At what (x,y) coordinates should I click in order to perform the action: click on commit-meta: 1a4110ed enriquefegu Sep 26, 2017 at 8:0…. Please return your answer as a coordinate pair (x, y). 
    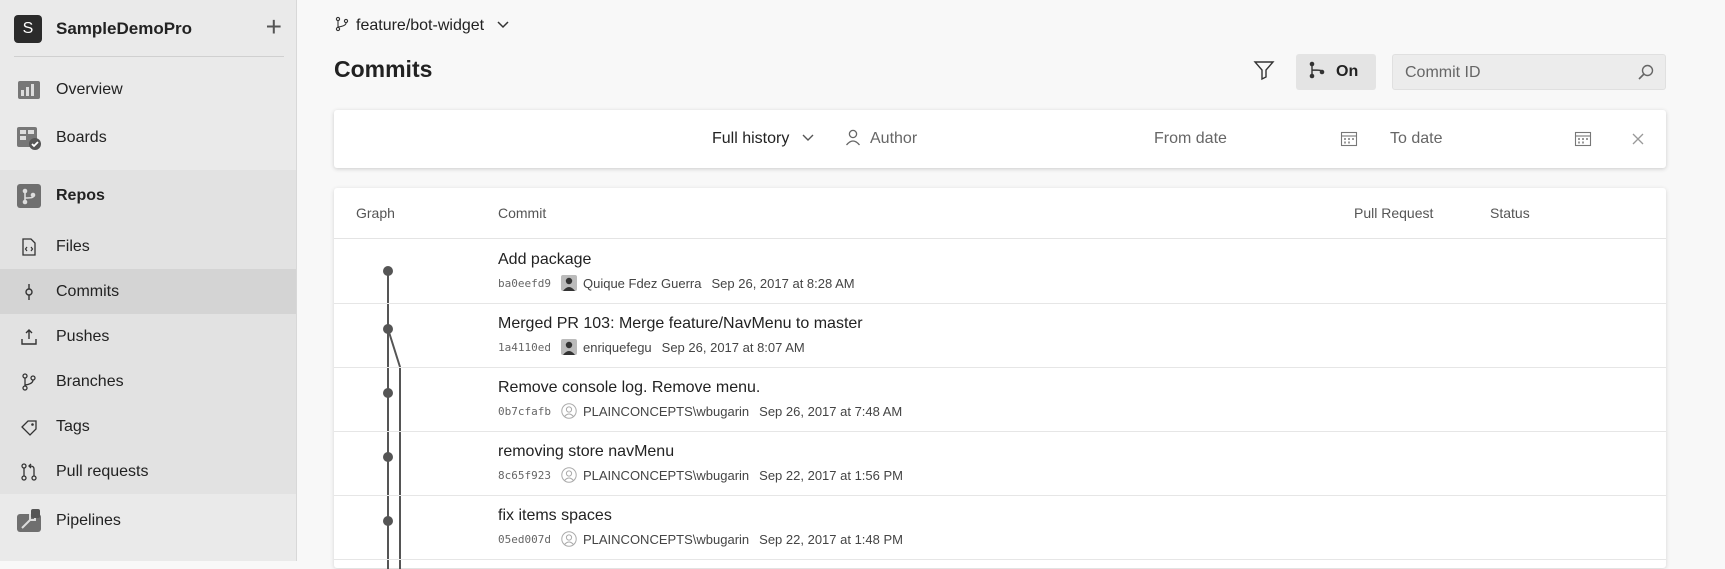
    Looking at the image, I should click on (651, 347).